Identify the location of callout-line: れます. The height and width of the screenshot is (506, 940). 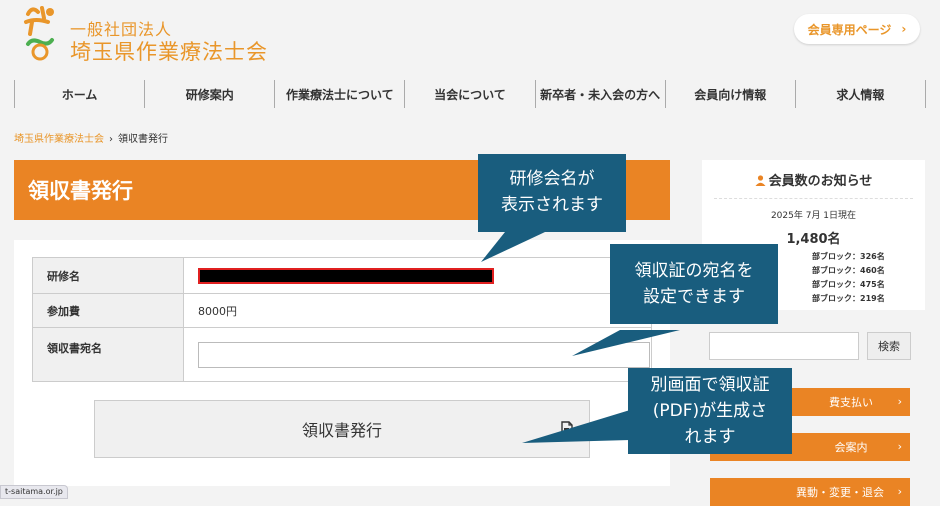
(710, 437).